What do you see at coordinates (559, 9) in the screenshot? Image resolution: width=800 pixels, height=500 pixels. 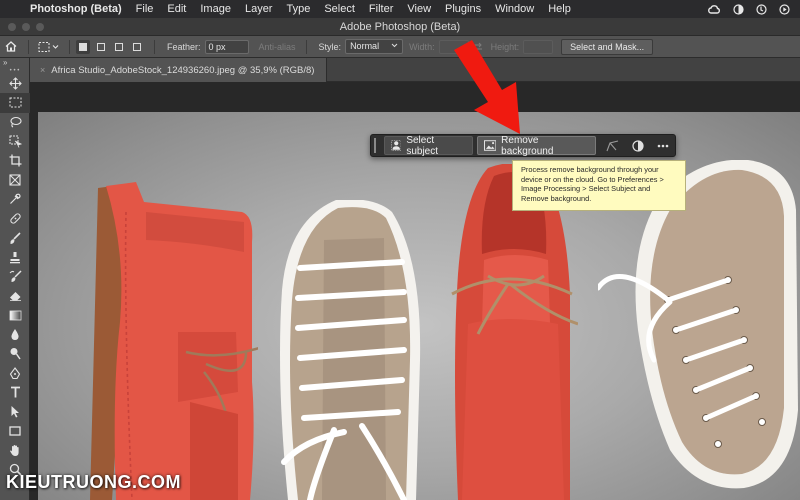 I see `menu-help: Help` at bounding box center [559, 9].